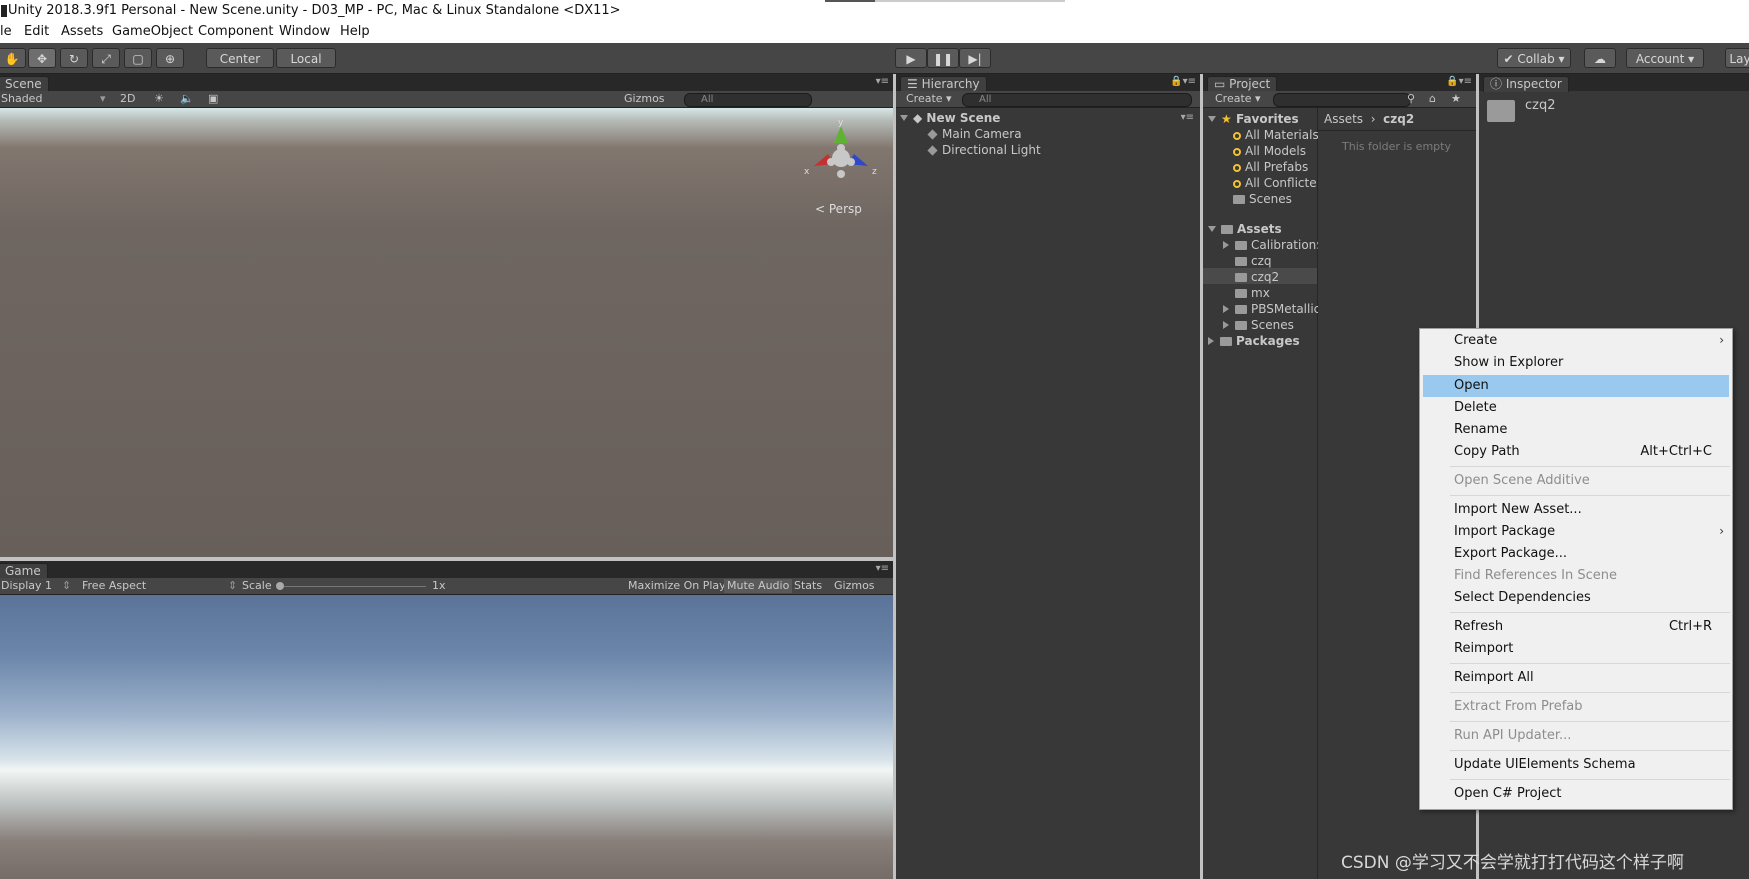 The image size is (1749, 879). I want to click on list-item: All Prefabs, so click(1270, 167).